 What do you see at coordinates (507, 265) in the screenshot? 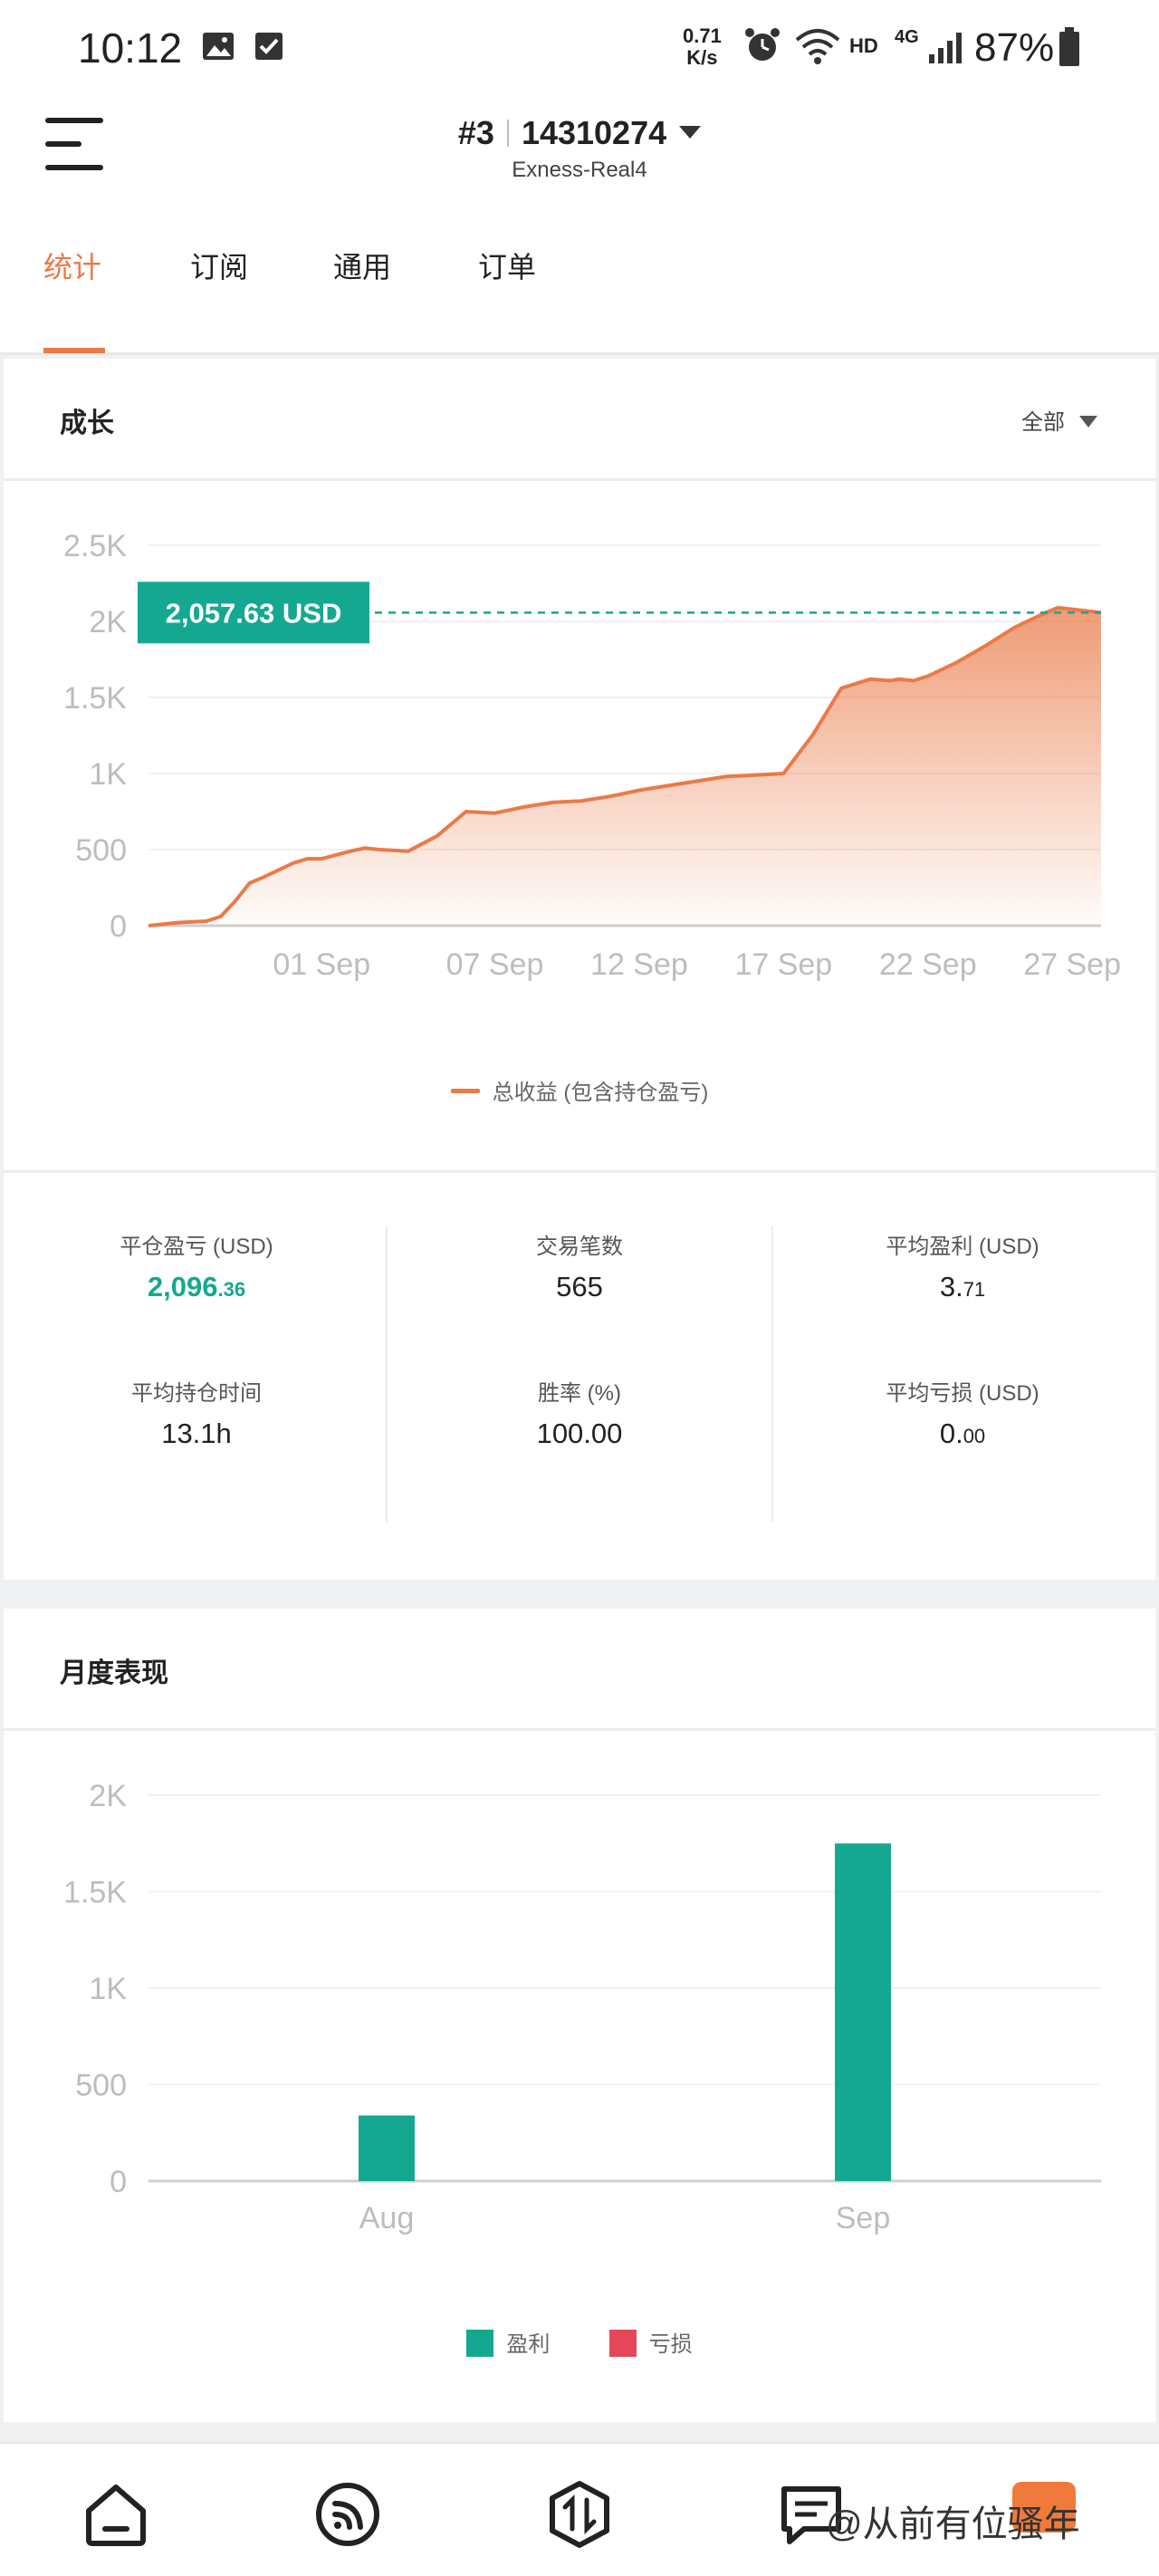
I see `tab-orders: 订单` at bounding box center [507, 265].